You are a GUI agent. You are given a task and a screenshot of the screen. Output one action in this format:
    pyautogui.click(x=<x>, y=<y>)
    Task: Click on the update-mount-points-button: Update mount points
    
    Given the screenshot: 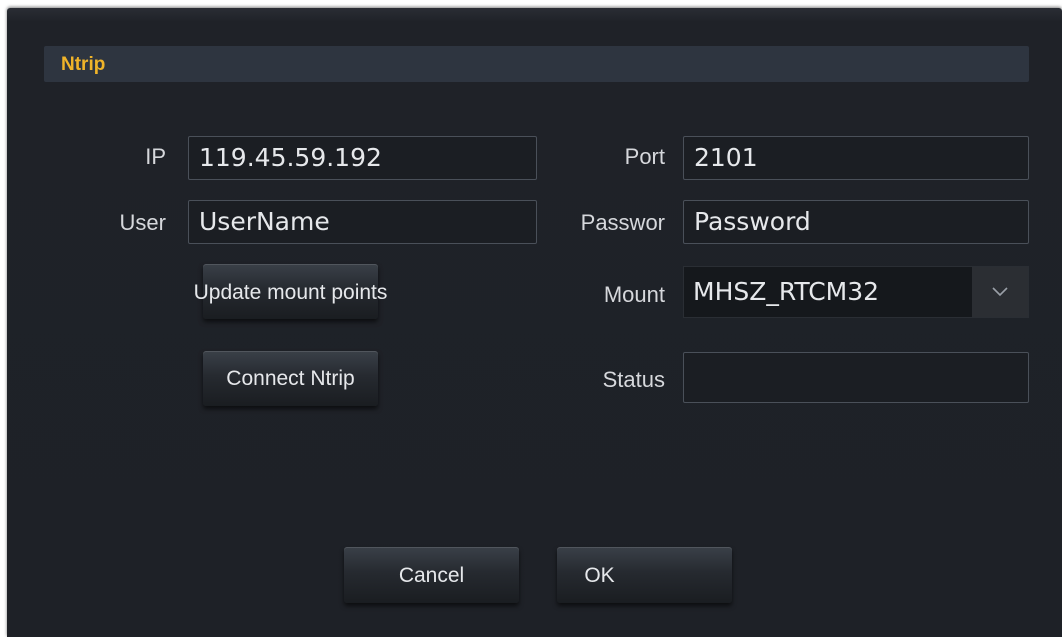 What is the action you would take?
    pyautogui.click(x=290, y=291)
    